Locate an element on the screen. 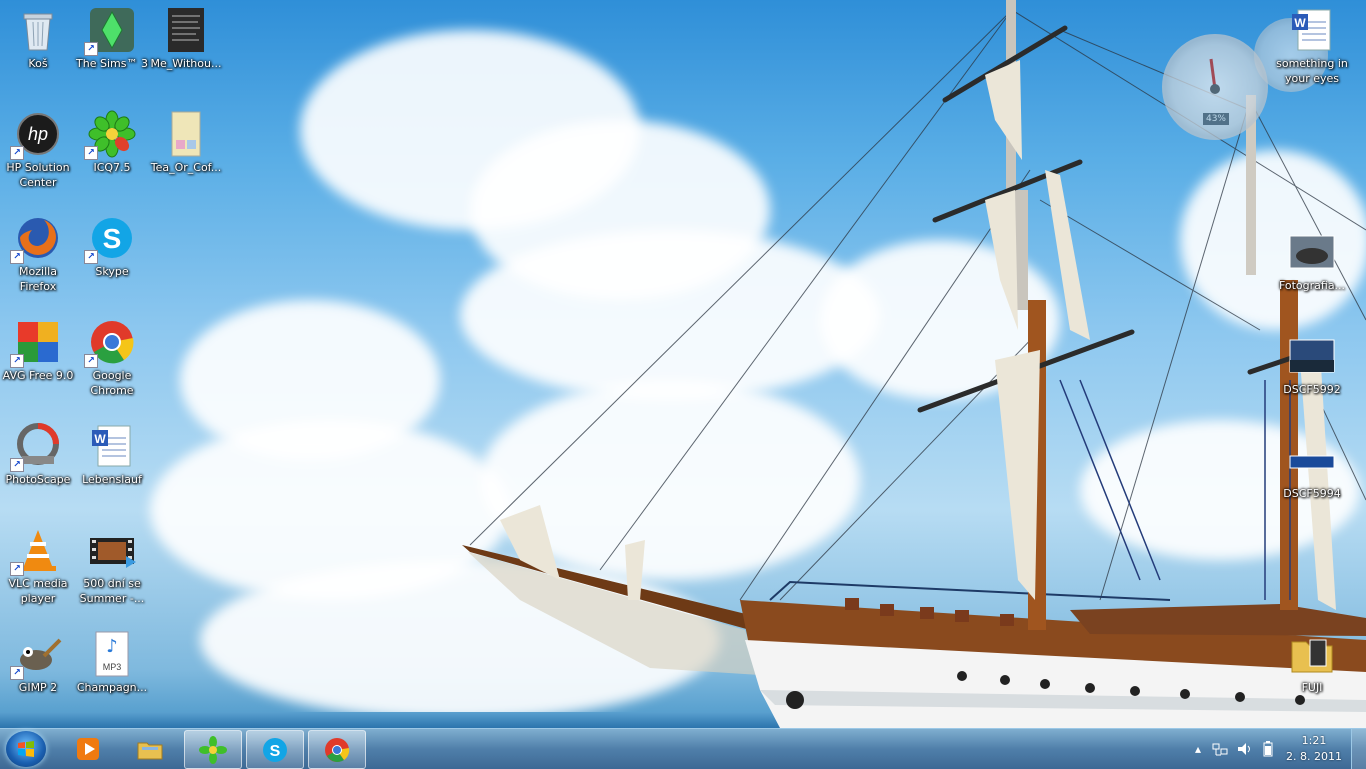 This screenshot has width=1366, height=769. svg-text: hp is located at coordinates (38, 134).